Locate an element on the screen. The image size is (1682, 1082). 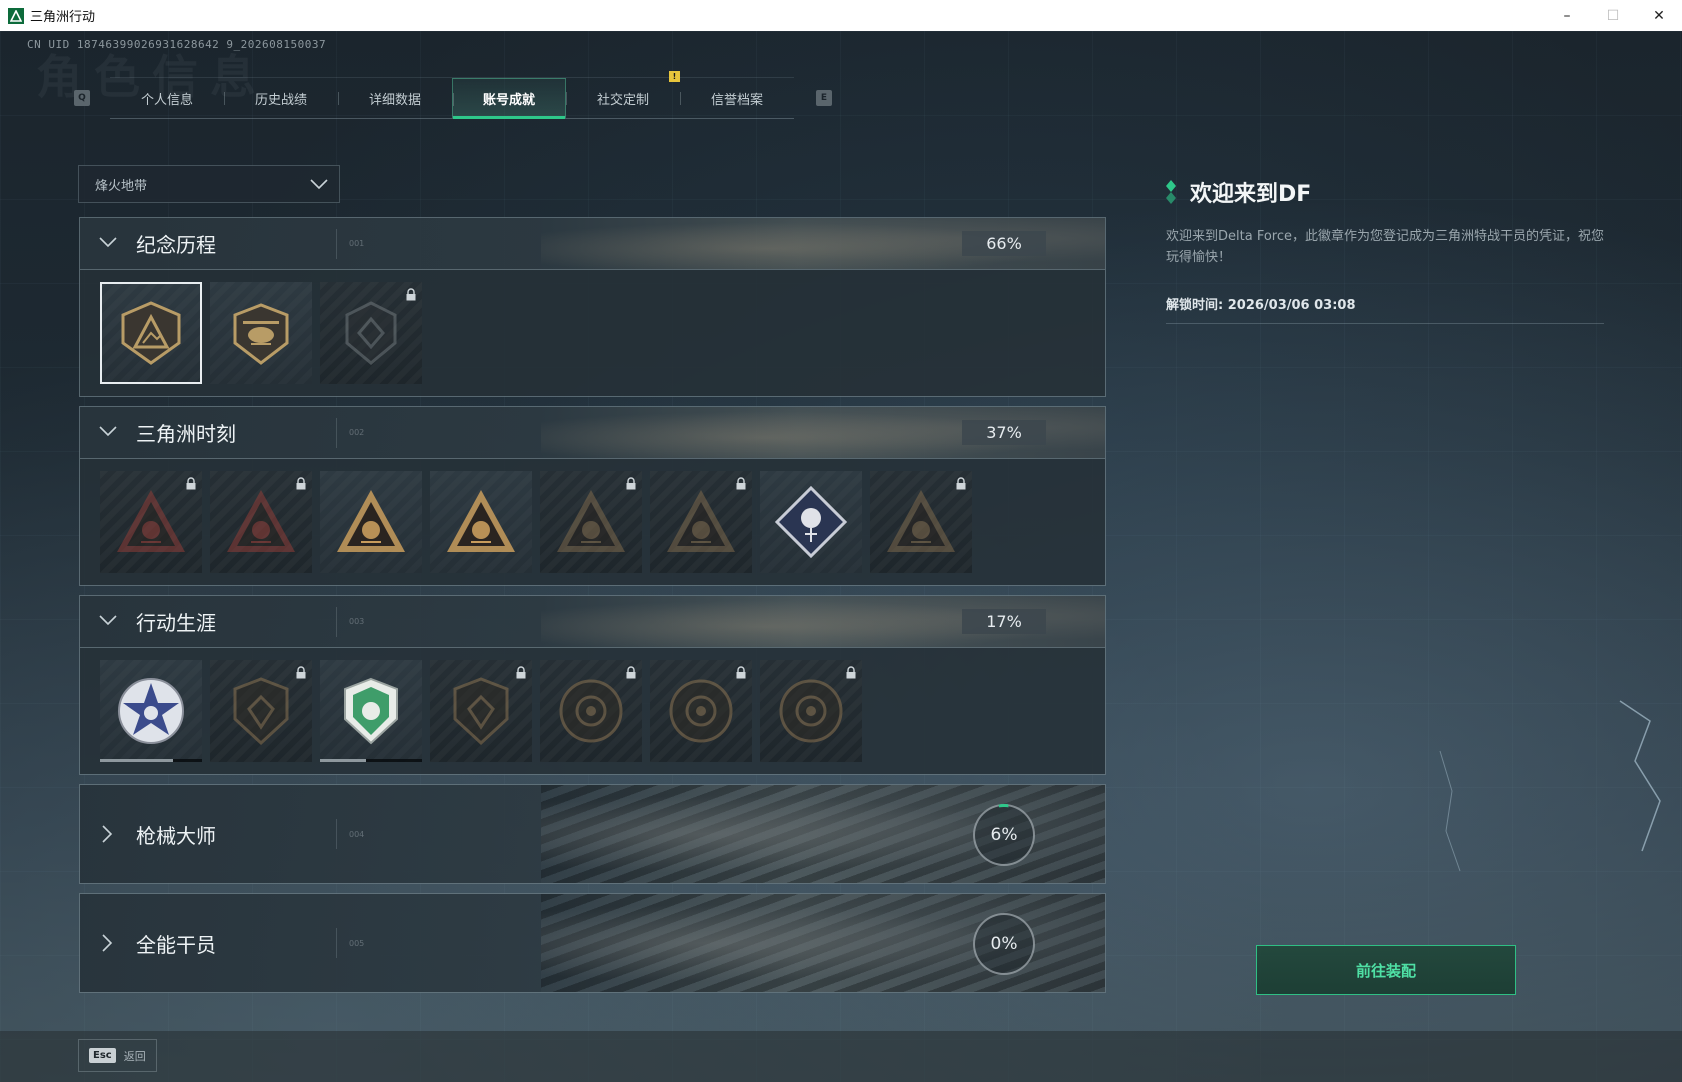
back-button: Esc 返回 is located at coordinates (117, 1055).